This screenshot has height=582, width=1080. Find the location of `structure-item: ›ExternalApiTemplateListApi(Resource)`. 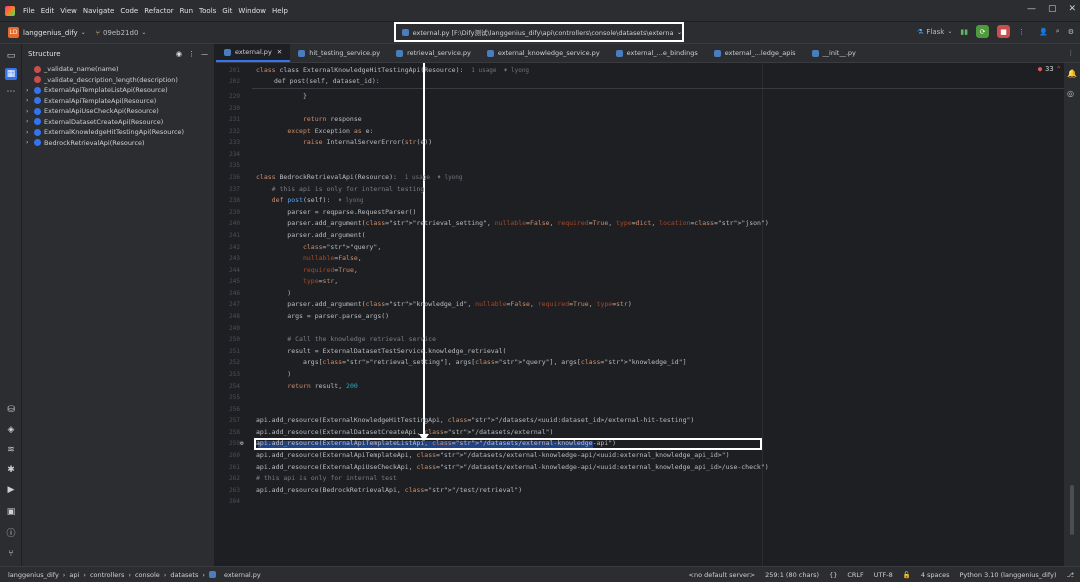

structure-item: ›ExternalApiTemplateListApi(Resource) is located at coordinates (120, 90).